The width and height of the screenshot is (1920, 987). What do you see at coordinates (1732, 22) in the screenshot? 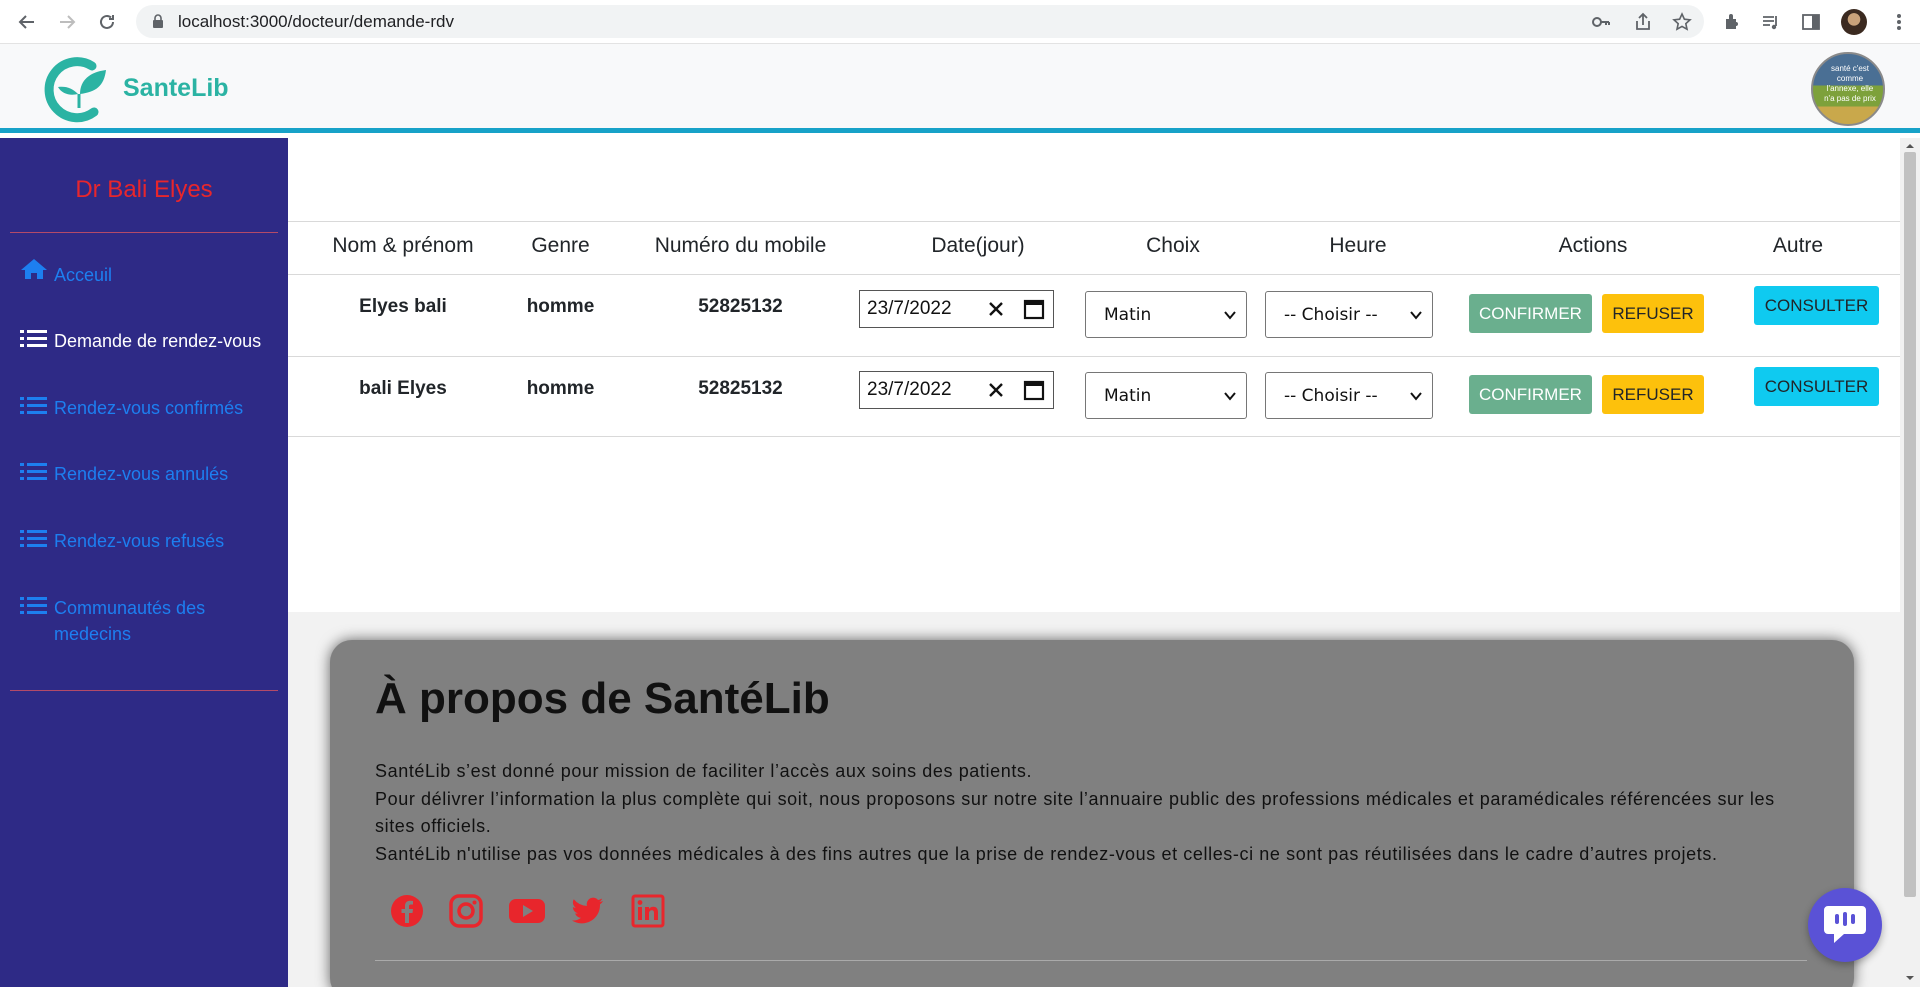
I see `extensions-icon` at bounding box center [1732, 22].